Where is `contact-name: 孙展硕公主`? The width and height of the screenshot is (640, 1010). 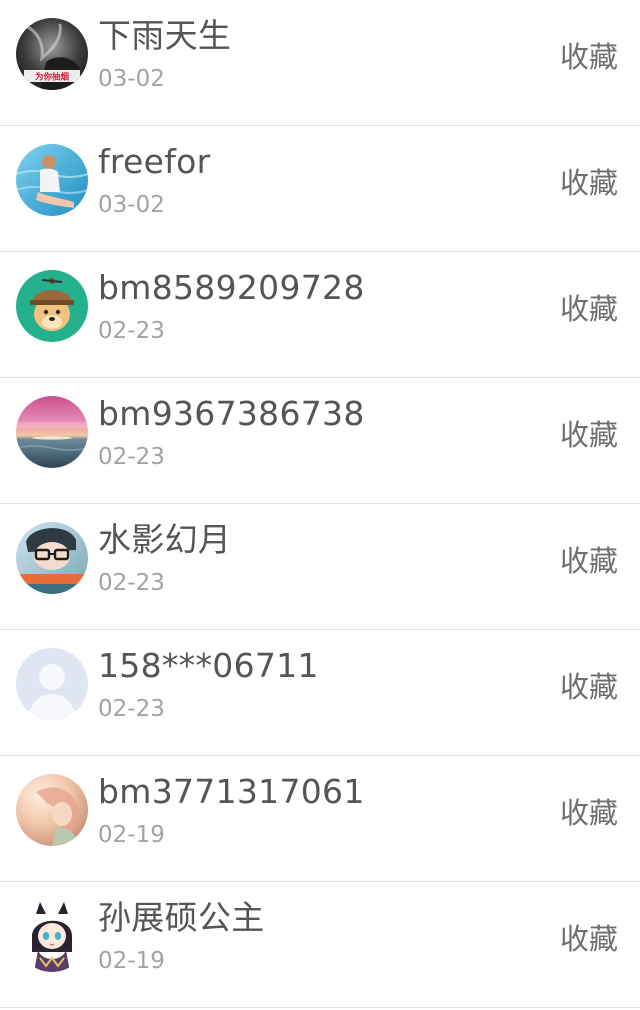 contact-name: 孙展硕公主 is located at coordinates (181, 917).